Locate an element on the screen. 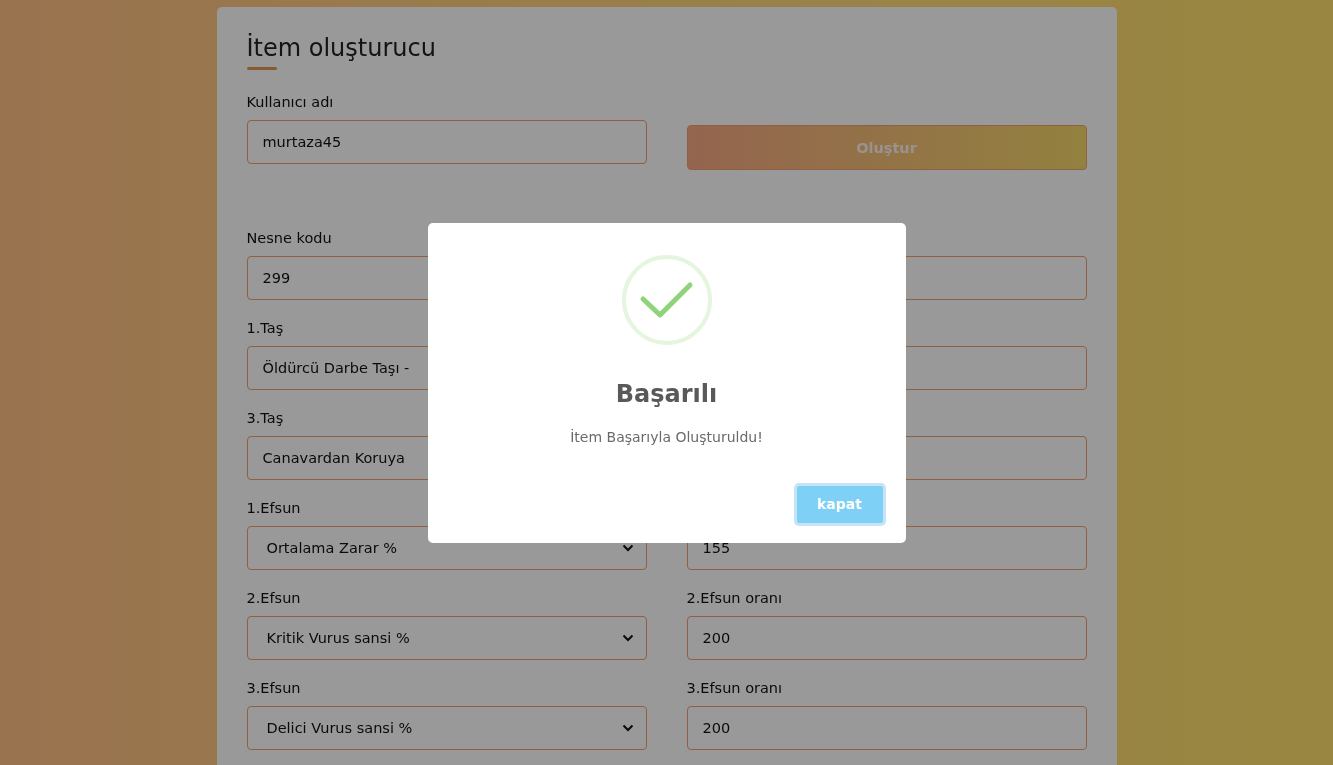  field-label: 3.Taş is located at coordinates (265, 418).